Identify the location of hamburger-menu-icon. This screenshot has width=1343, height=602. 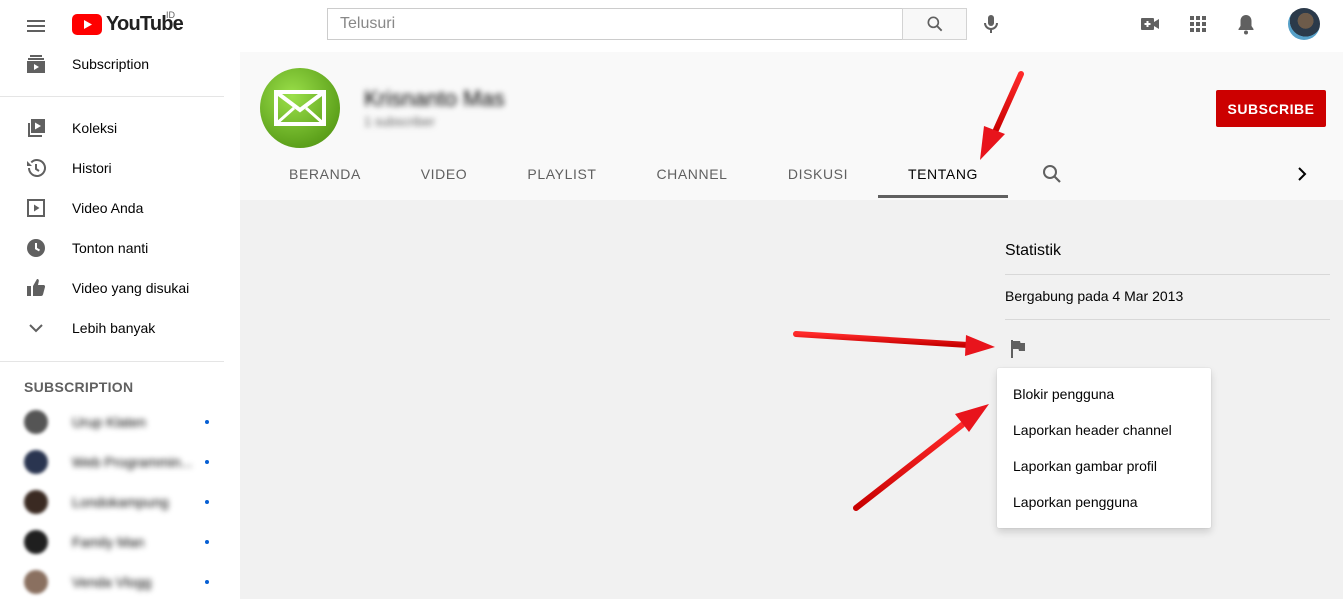
(36, 26).